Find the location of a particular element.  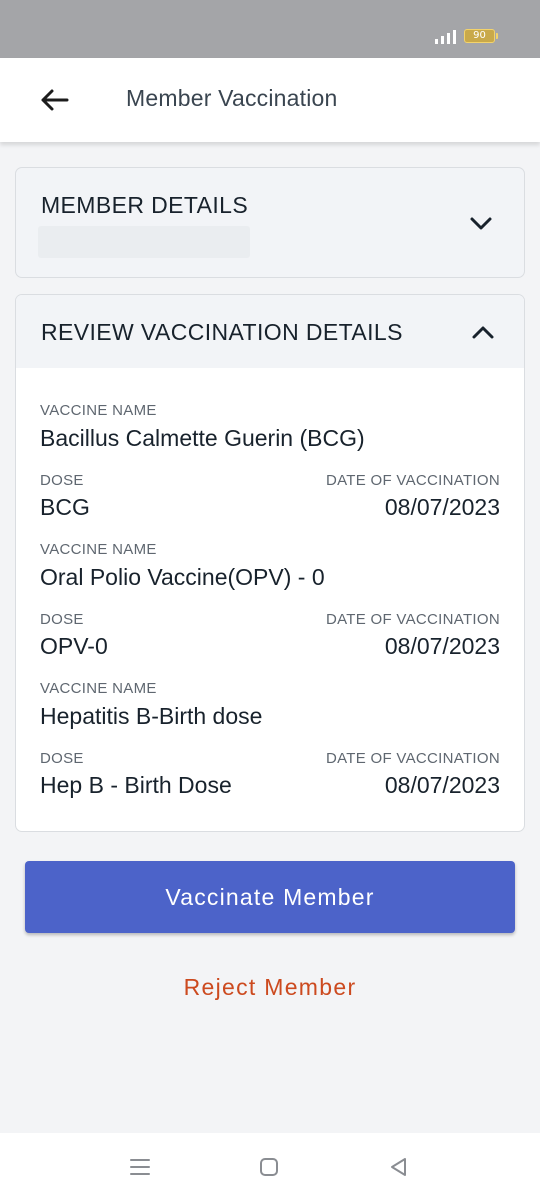

arrow-left-icon is located at coordinates (55, 100).